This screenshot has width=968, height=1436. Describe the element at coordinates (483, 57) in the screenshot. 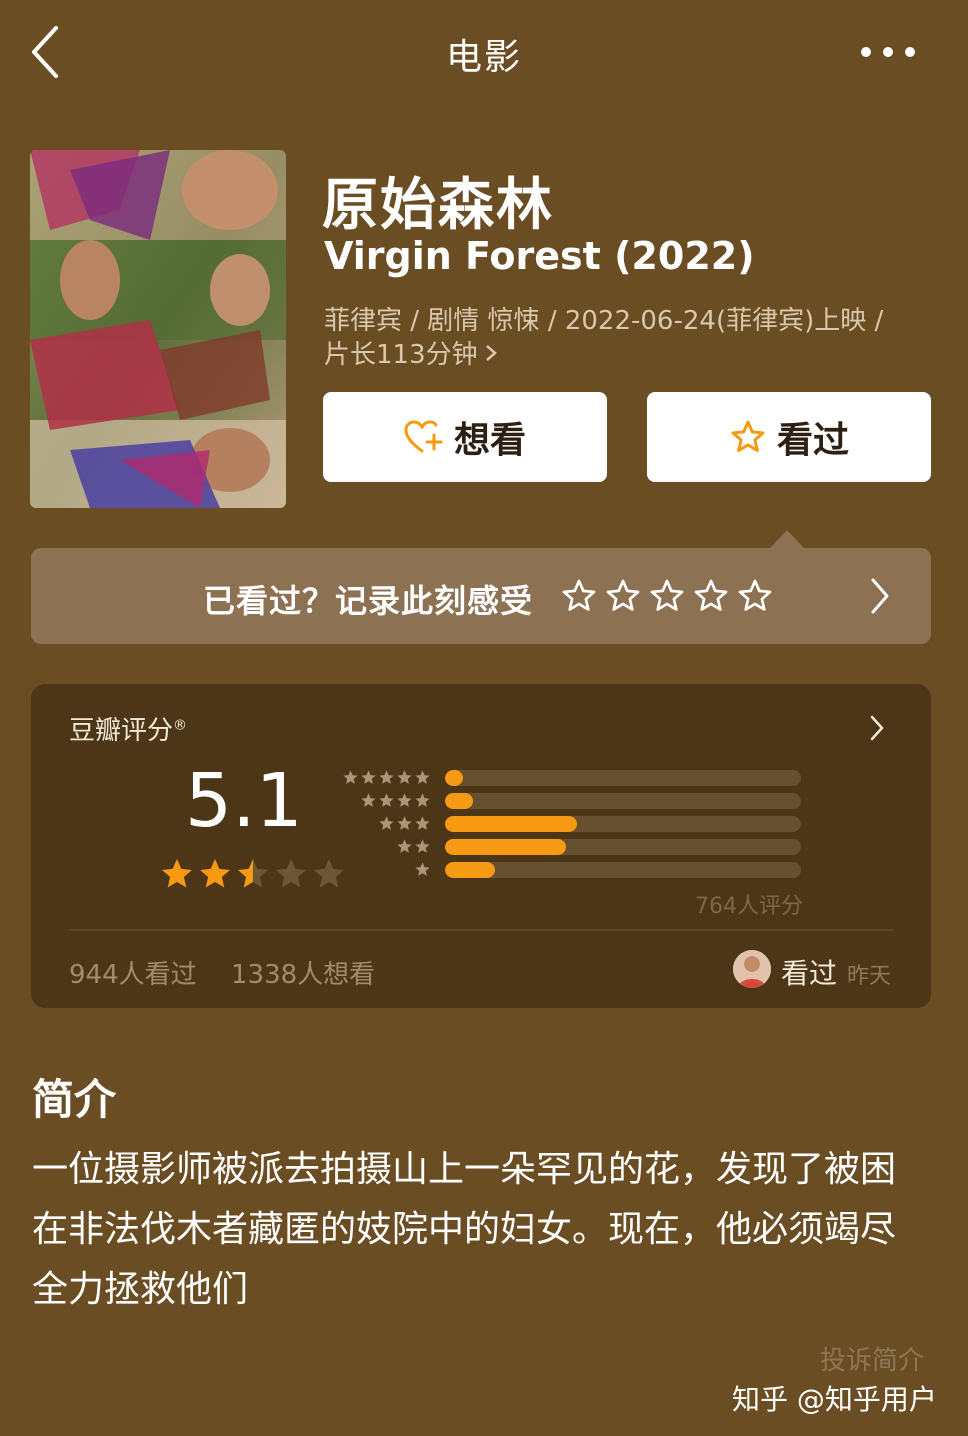

I see `page-title: 电影` at that location.